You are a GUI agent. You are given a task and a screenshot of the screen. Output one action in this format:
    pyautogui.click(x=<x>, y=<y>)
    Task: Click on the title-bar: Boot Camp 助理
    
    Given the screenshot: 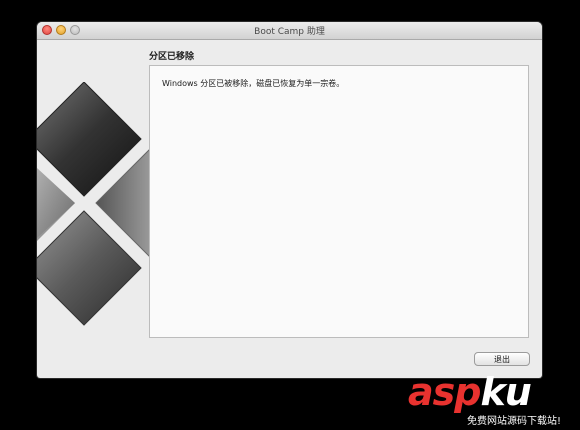 What is the action you would take?
    pyautogui.click(x=289, y=31)
    